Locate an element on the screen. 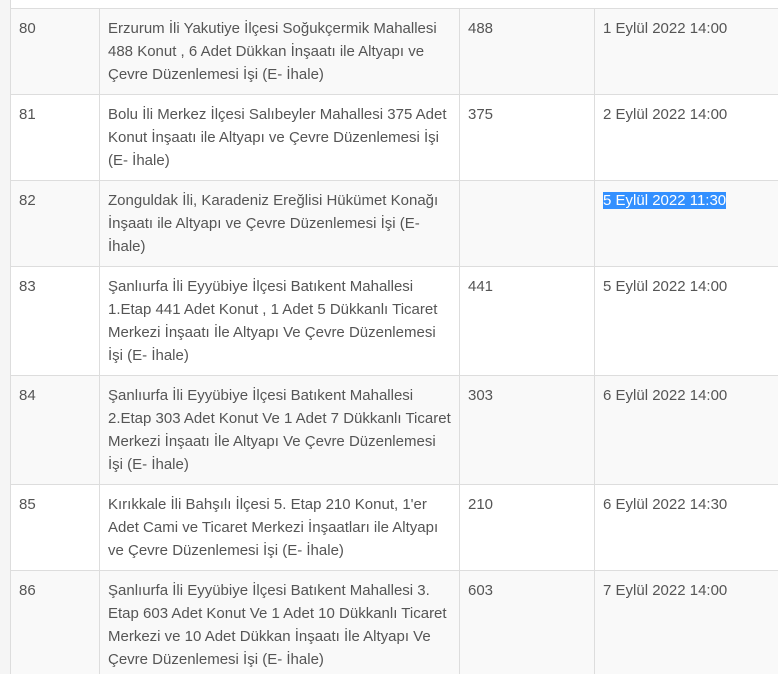 The height and width of the screenshot is (674, 778). unit-count: 375 is located at coordinates (527, 137).